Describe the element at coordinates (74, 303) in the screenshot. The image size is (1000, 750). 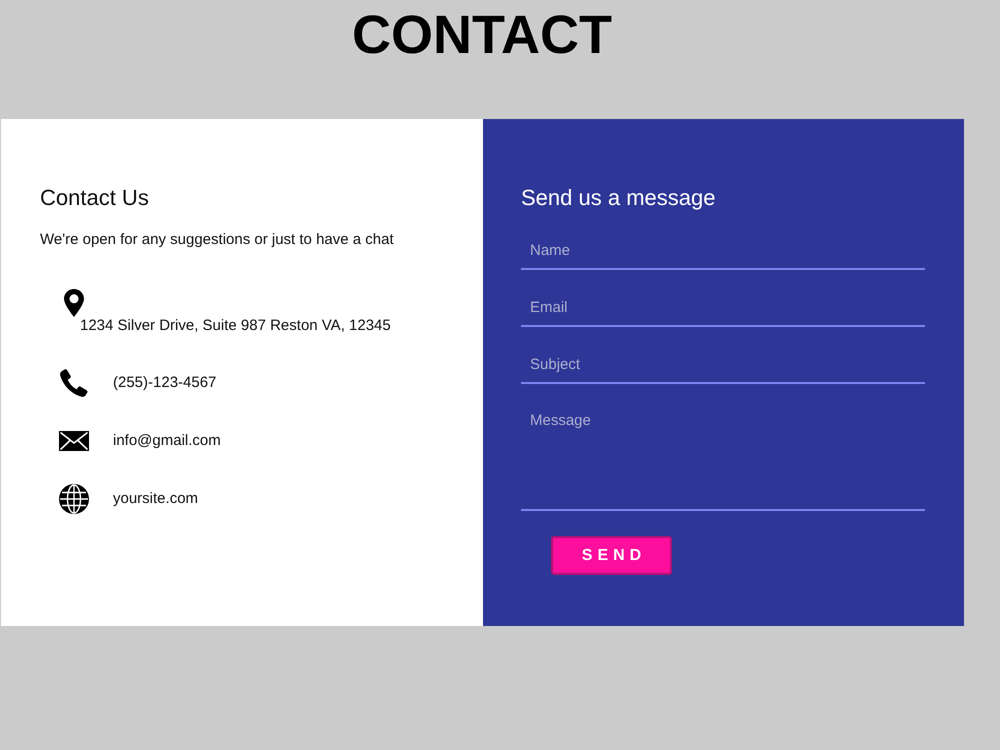
I see `map-pin-icon` at that location.